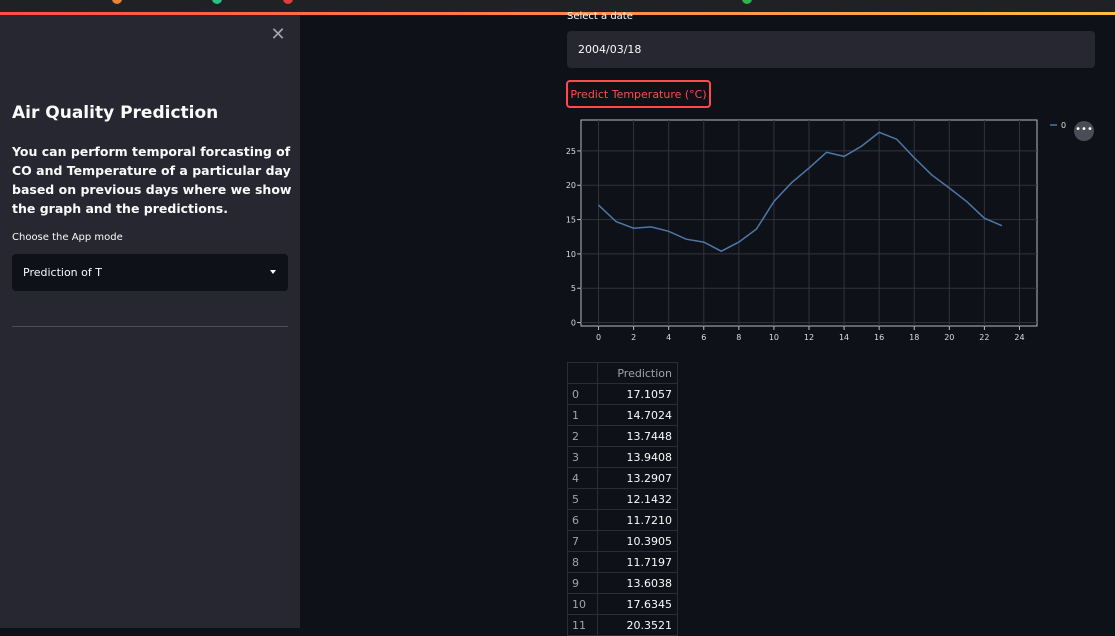 The image size is (1115, 636). Describe the element at coordinates (67, 237) in the screenshot. I see `app-mode-label: Choose the App mode` at that location.